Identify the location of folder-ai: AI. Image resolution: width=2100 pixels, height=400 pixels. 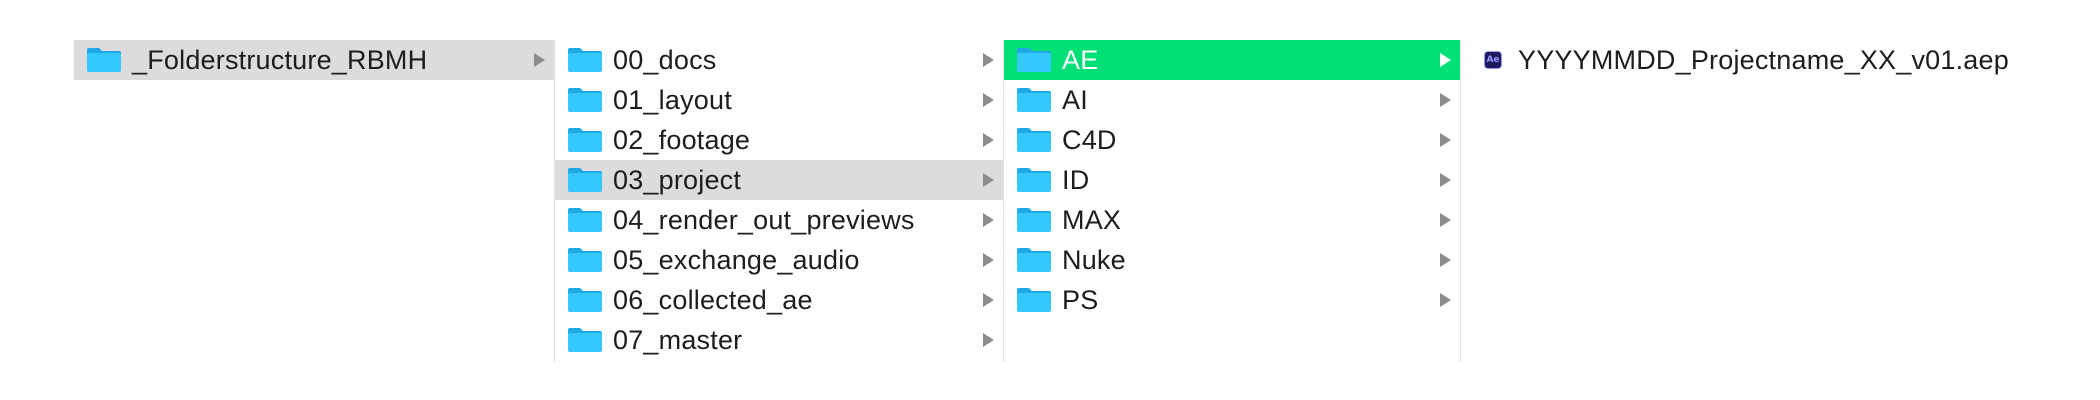
(1232, 100).